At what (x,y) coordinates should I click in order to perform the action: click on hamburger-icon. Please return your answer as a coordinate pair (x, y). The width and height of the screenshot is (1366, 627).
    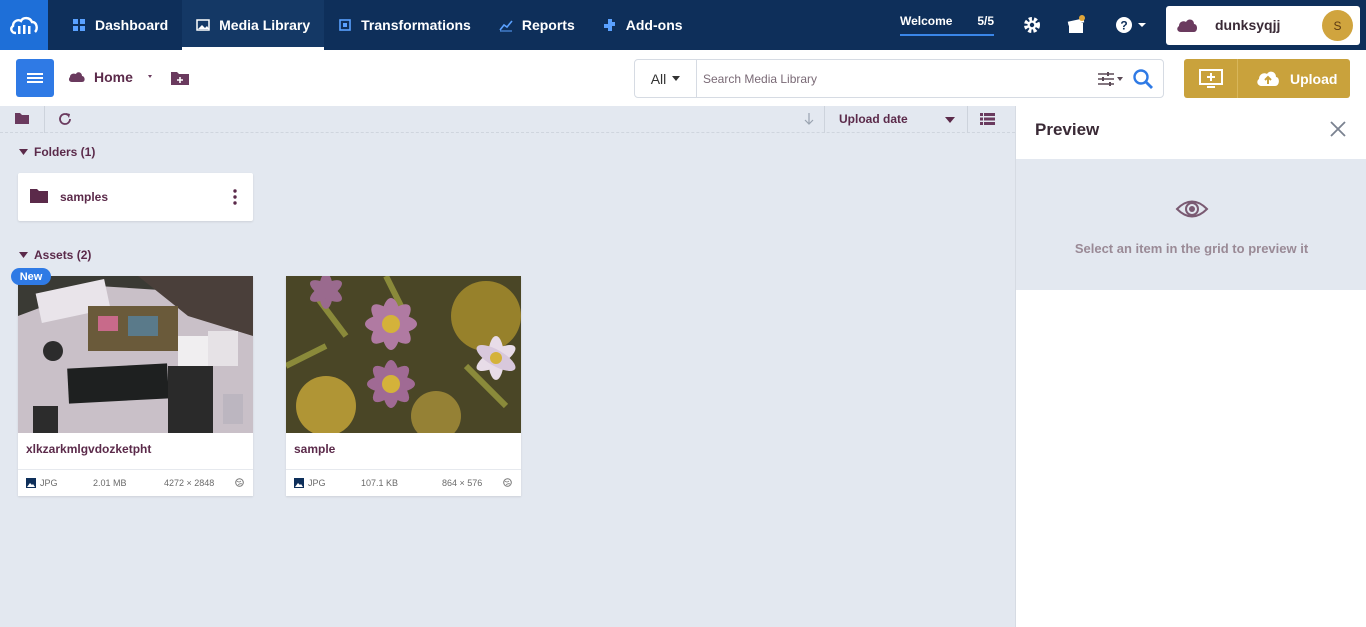
    Looking at the image, I should click on (35, 78).